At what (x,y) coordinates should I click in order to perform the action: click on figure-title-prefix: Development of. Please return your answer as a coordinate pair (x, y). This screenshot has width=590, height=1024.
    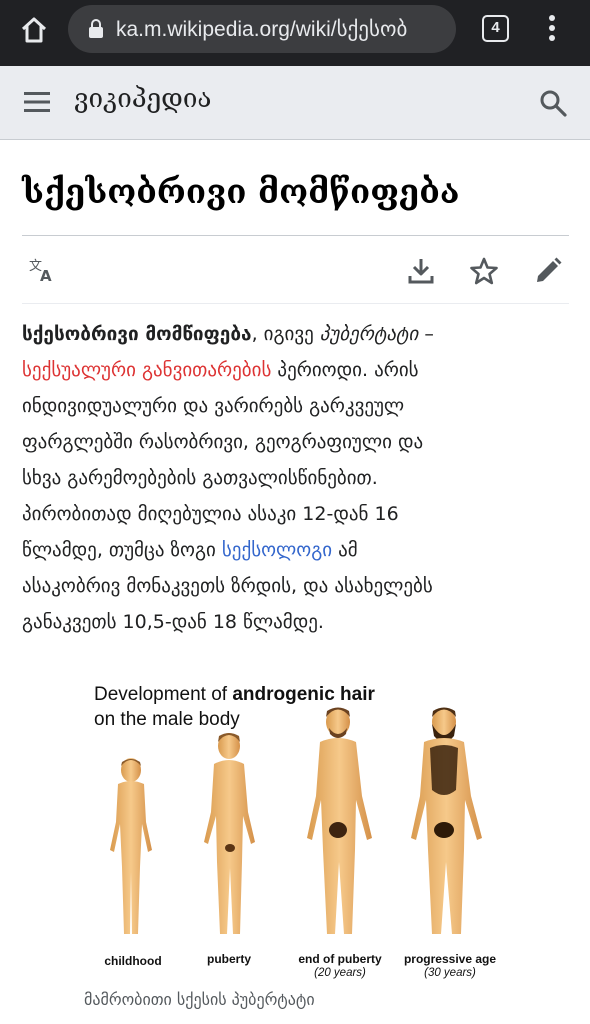
    Looking at the image, I should click on (163, 694).